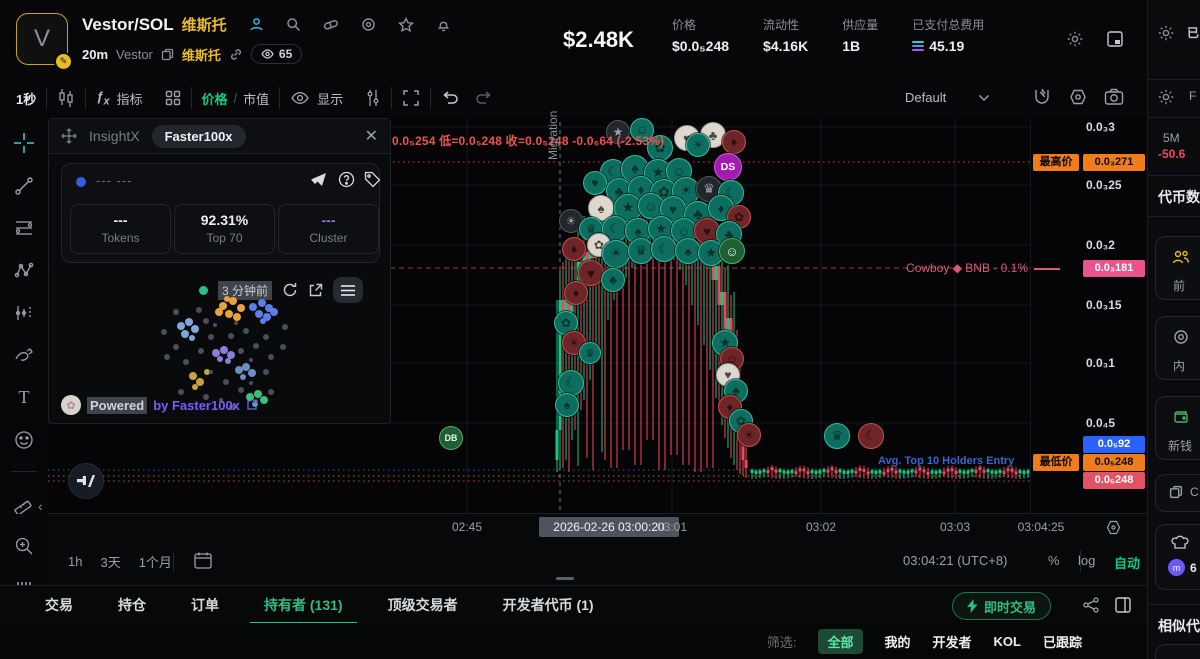 The image size is (1200, 659). I want to click on filter-option-全部: 全部, so click(840, 641).